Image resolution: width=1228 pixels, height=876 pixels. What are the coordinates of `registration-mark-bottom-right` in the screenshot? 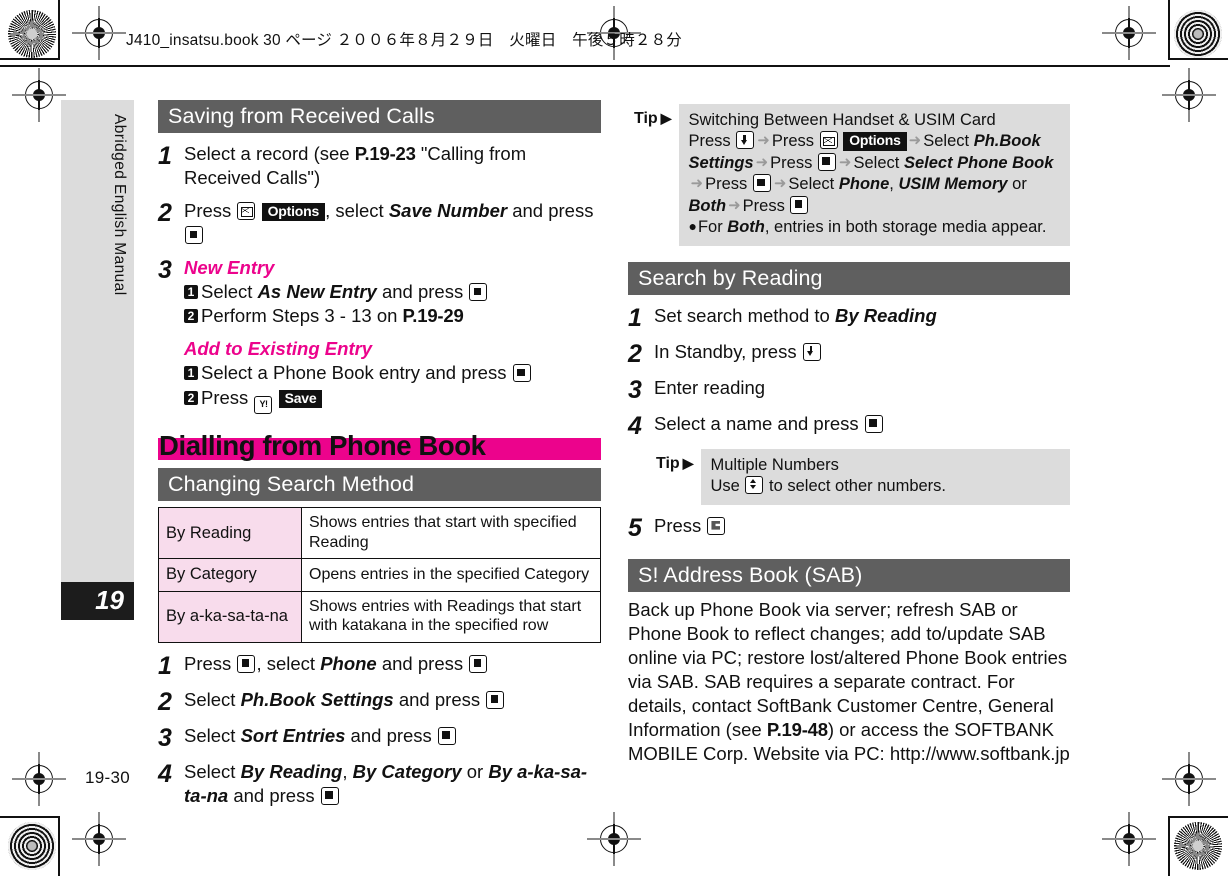 It's located at (1129, 839).